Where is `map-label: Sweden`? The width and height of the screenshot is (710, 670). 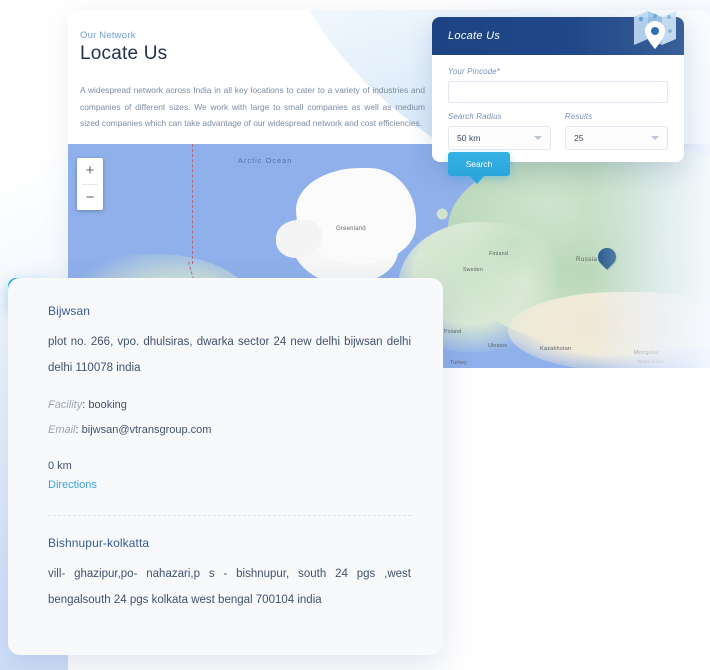 map-label: Sweden is located at coordinates (473, 270).